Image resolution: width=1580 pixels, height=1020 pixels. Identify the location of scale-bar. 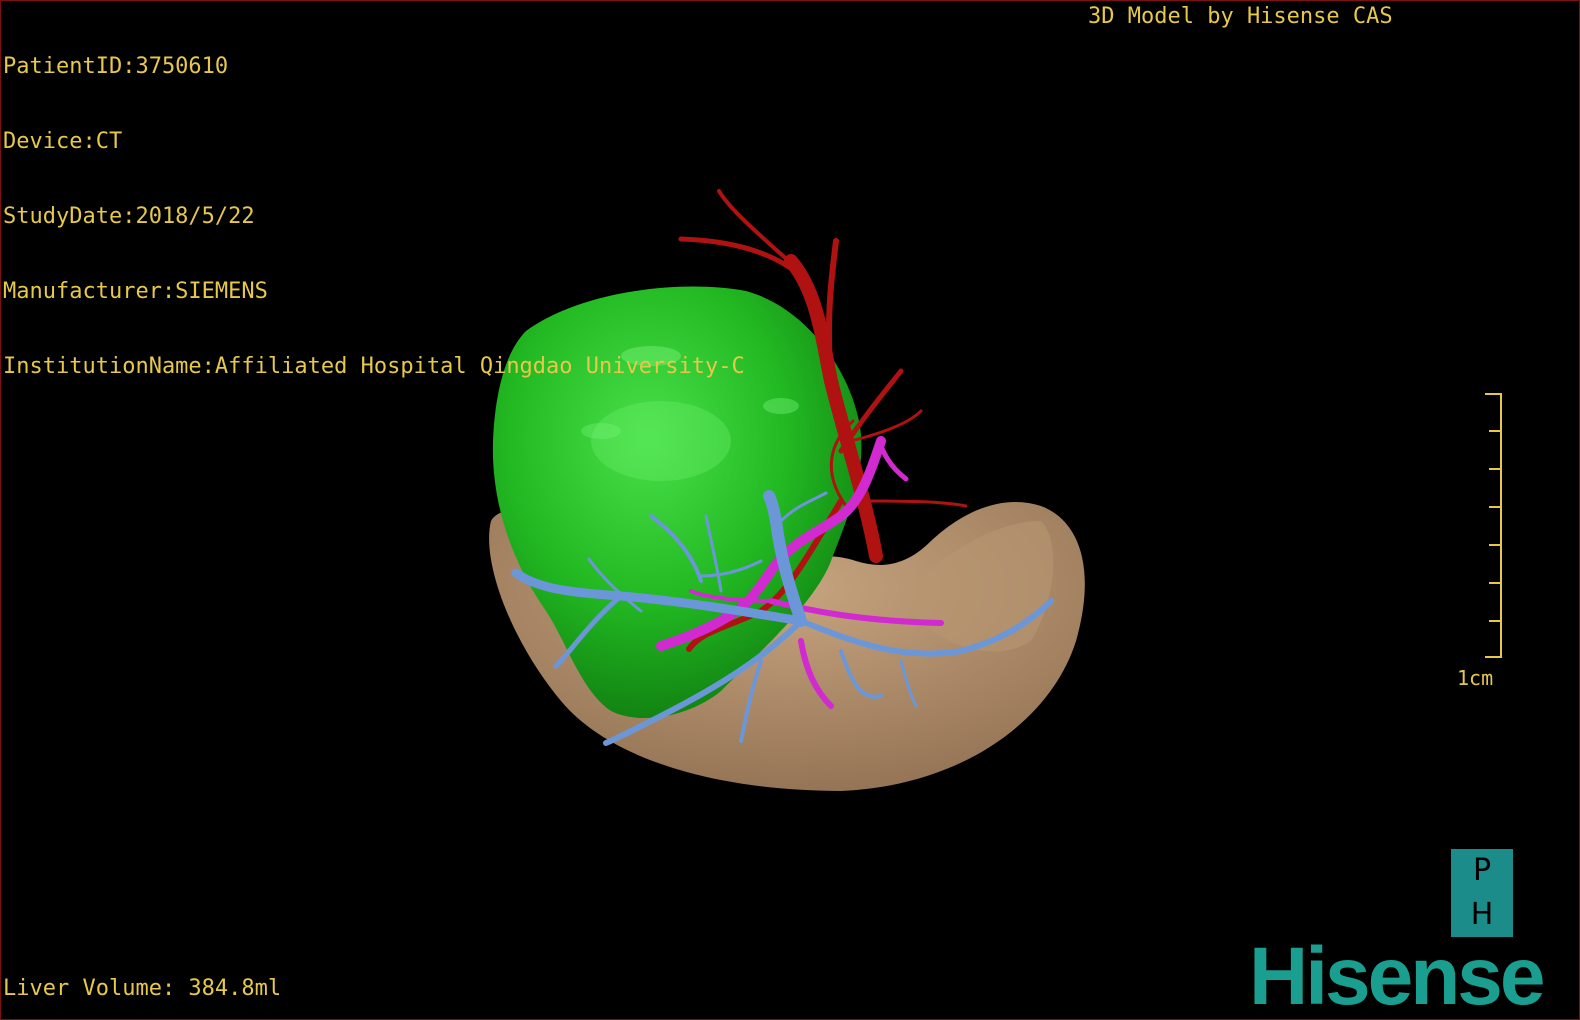
(1493, 525).